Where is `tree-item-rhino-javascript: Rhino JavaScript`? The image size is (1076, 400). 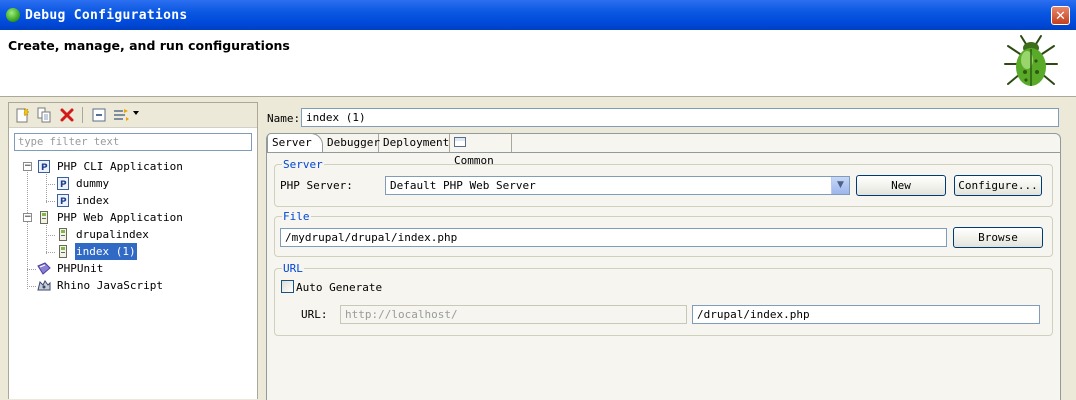
tree-item-rhino-javascript: Rhino JavaScript is located at coordinates (133, 285).